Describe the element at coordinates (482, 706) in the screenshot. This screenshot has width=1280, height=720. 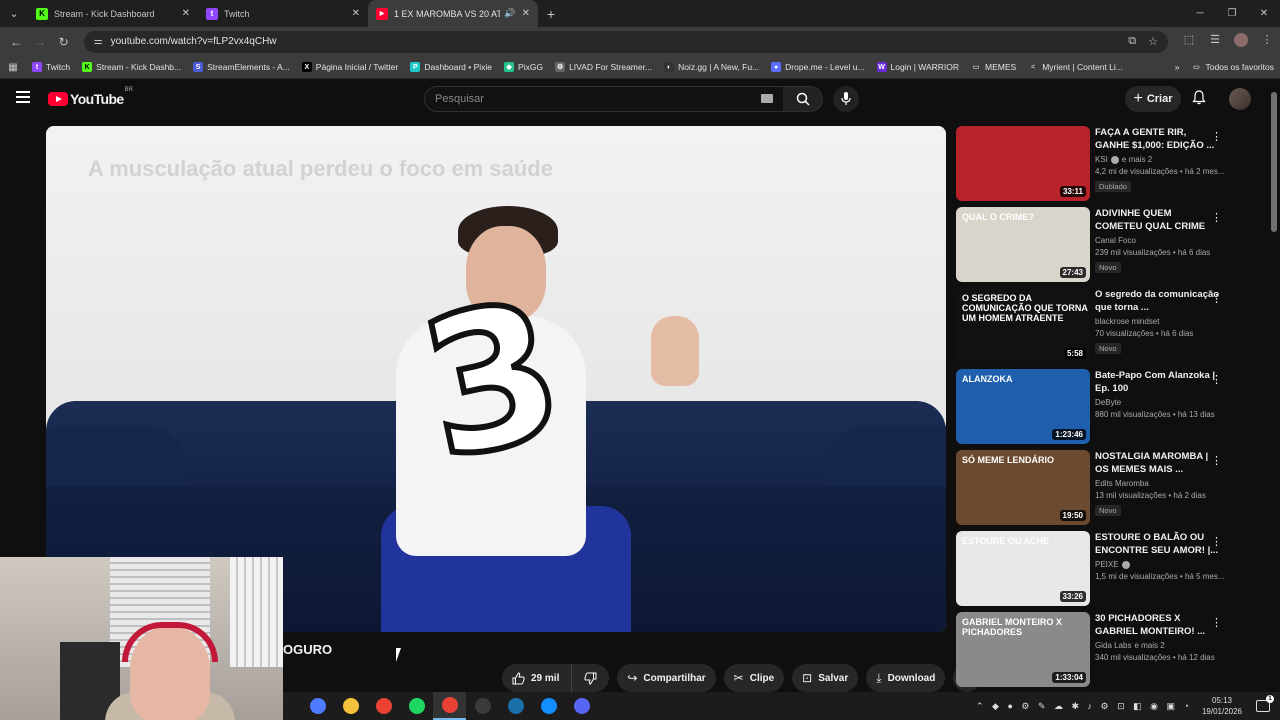
I see `obs-taskbar-icon` at that location.